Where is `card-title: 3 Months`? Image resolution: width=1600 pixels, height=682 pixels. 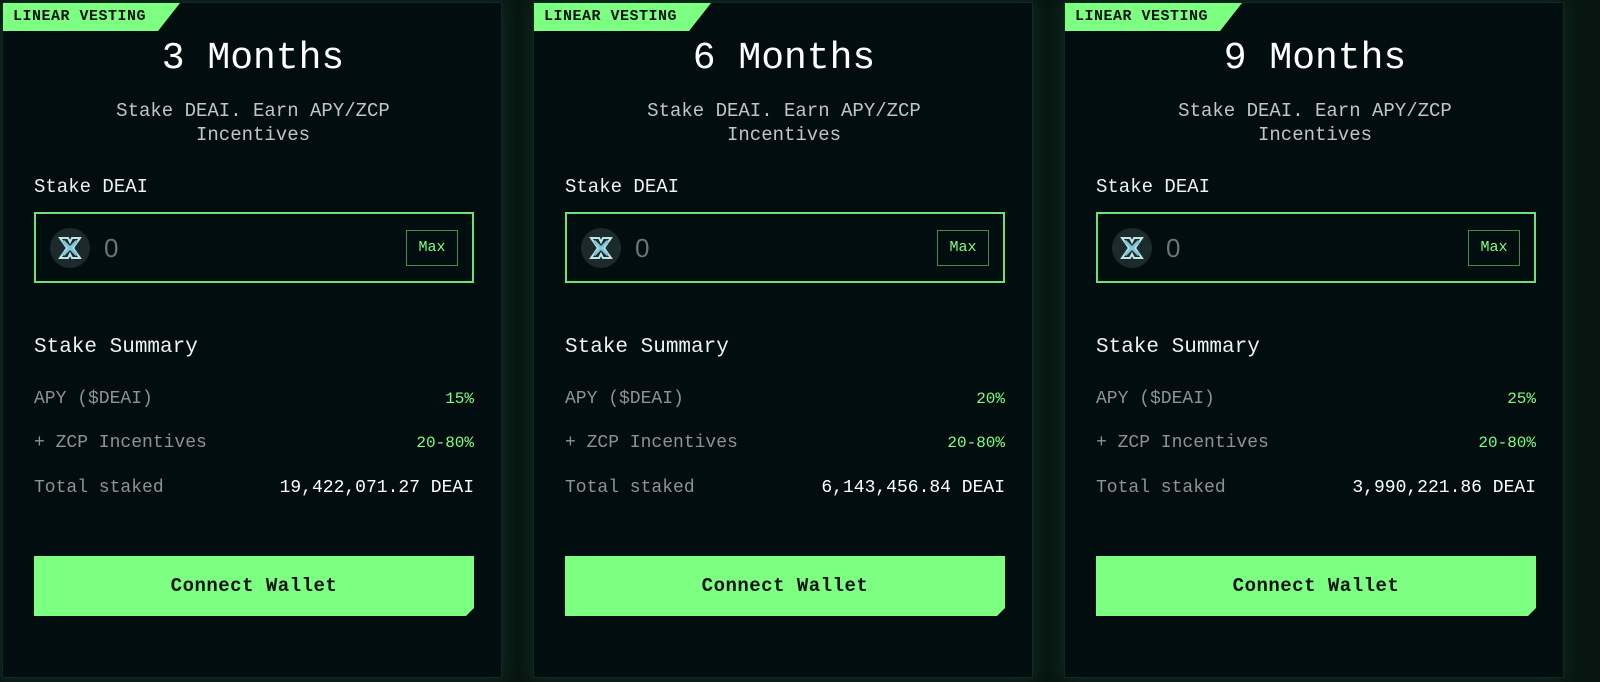 card-title: 3 Months is located at coordinates (253, 58).